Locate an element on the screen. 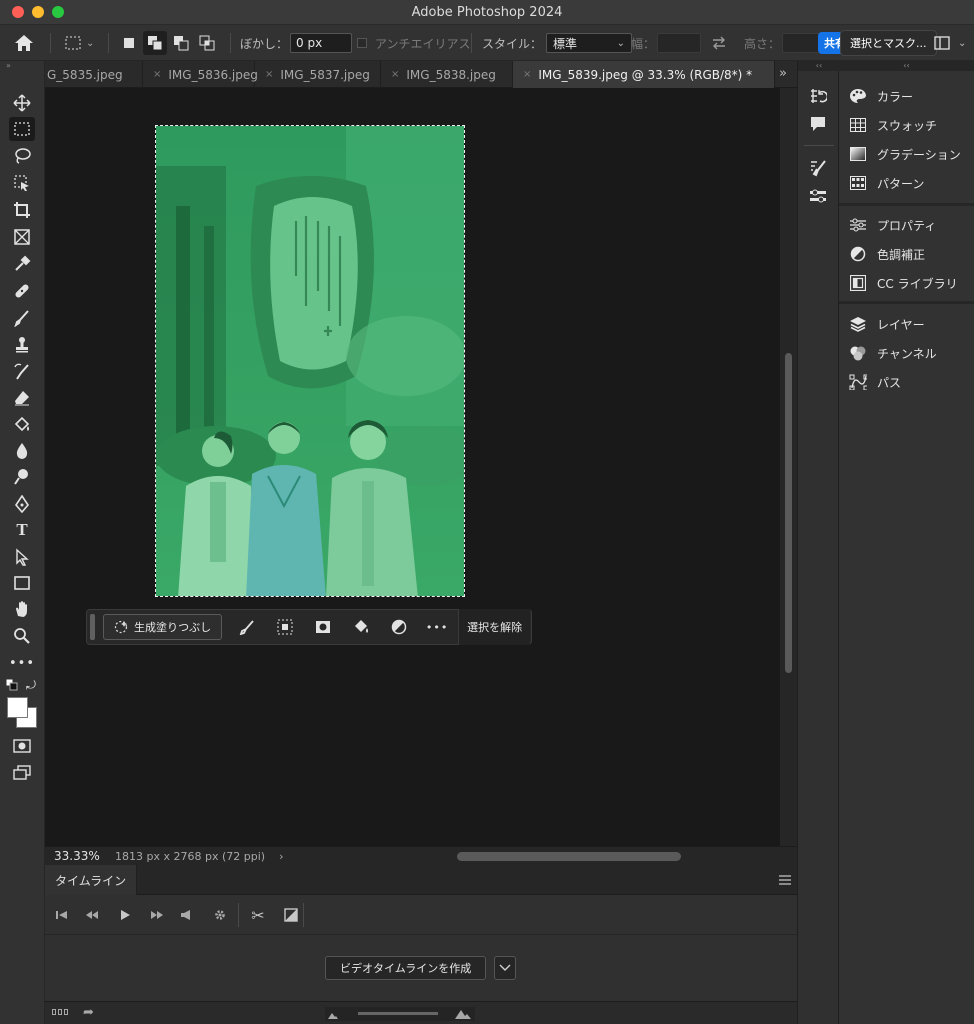 This screenshot has height=1024, width=974. invert-selection-button is located at coordinates (285, 627).